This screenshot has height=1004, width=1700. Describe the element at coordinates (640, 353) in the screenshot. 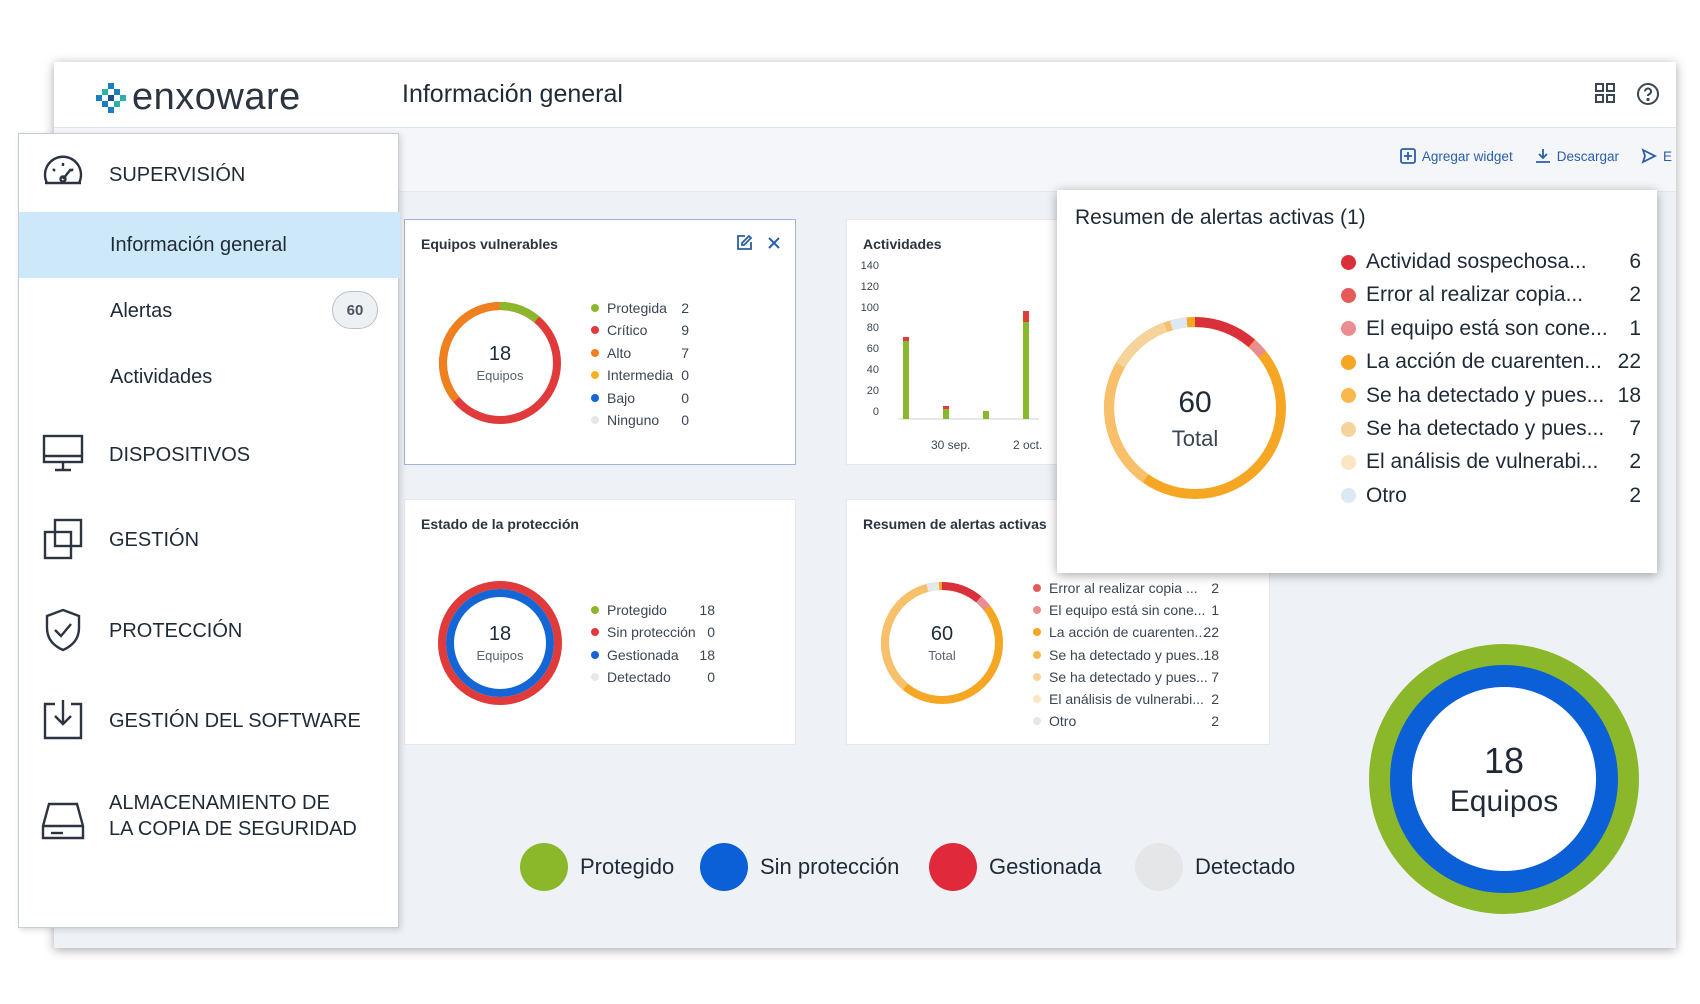

I see `legend-row: Alto 7` at that location.